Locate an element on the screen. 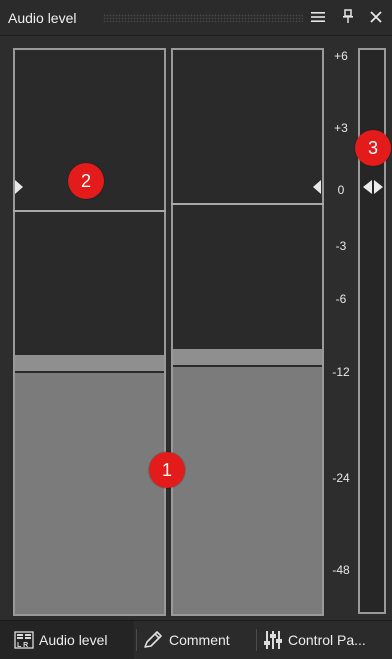 This screenshot has width=392, height=659. control-panel-icon is located at coordinates (273, 640).